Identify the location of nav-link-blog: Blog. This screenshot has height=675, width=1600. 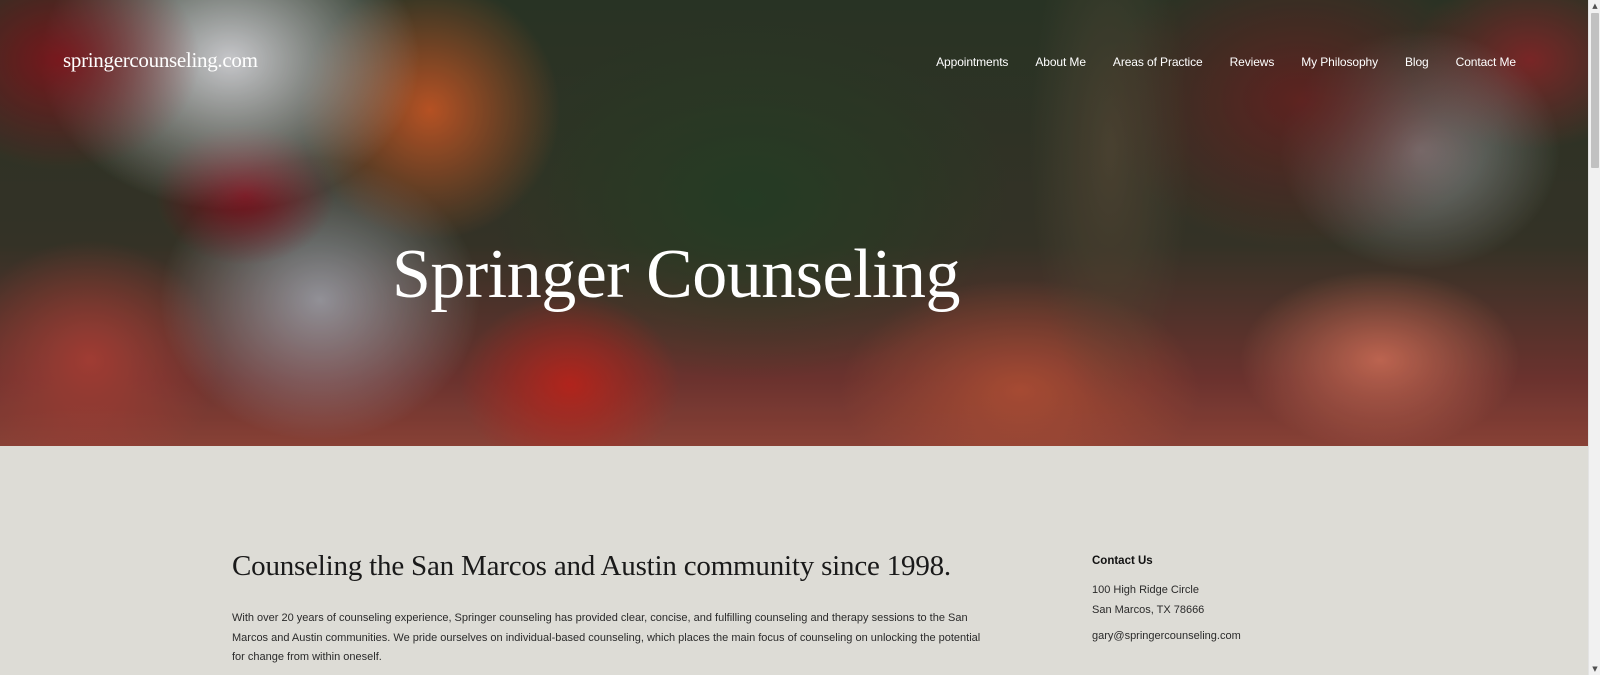
(1417, 62).